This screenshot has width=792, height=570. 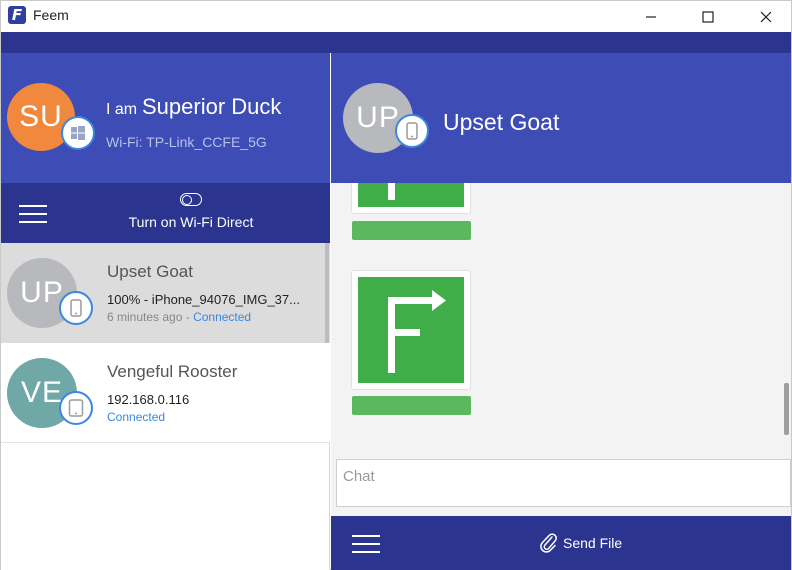 I want to click on peer-ip-address: 192.168.0.116, so click(x=148, y=399).